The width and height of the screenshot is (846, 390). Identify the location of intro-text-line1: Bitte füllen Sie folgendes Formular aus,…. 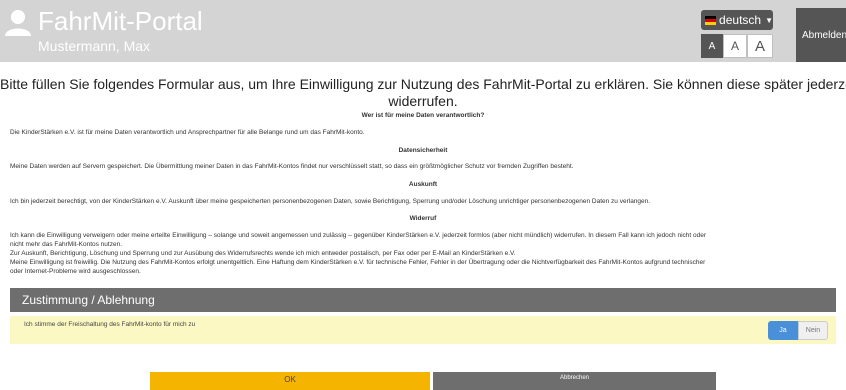
(423, 84).